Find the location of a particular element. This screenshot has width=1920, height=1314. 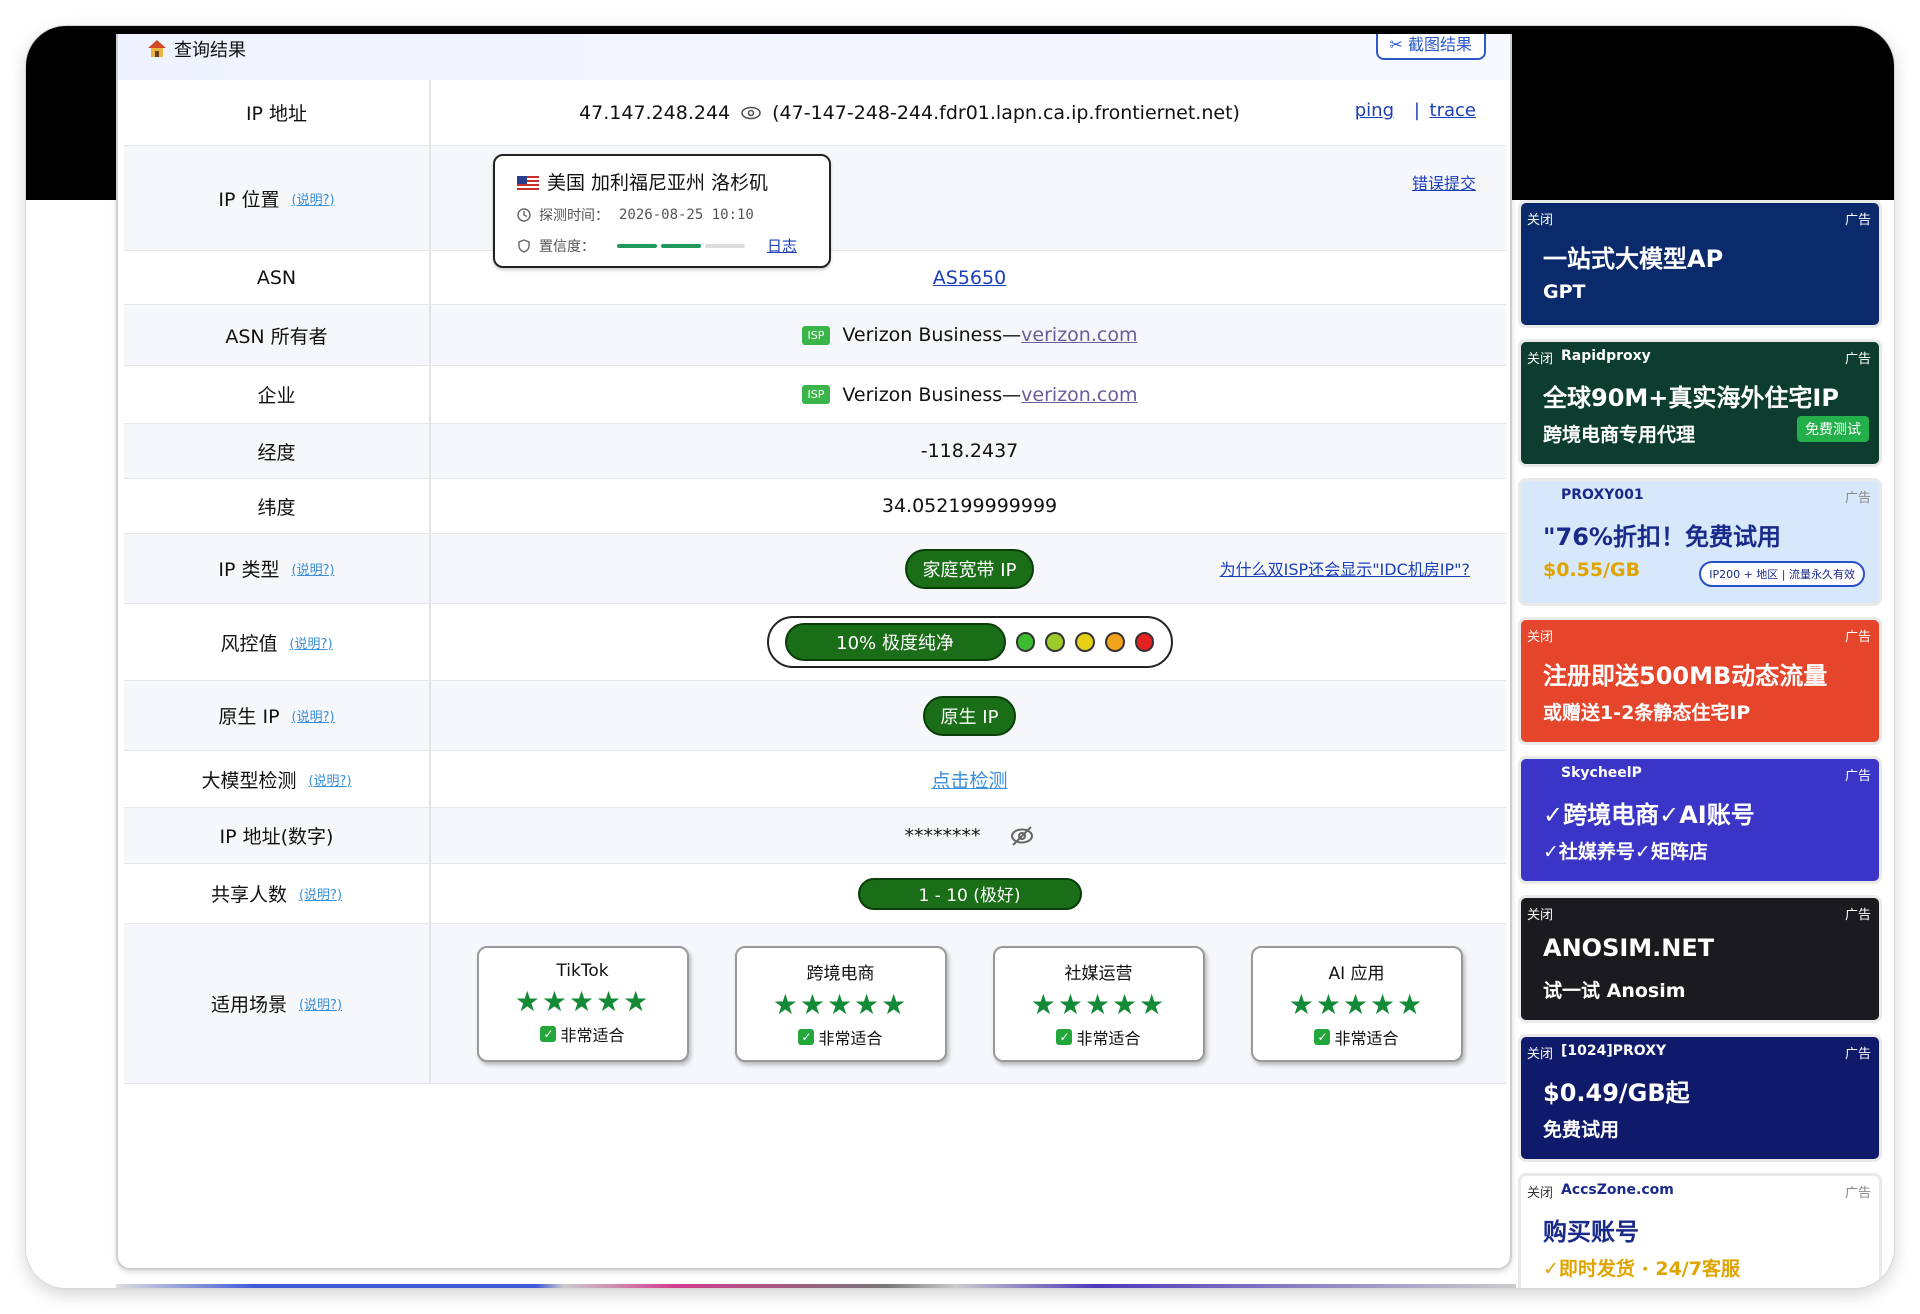

value-company: ISP Verizon Business— verizon.com is located at coordinates (969, 394).